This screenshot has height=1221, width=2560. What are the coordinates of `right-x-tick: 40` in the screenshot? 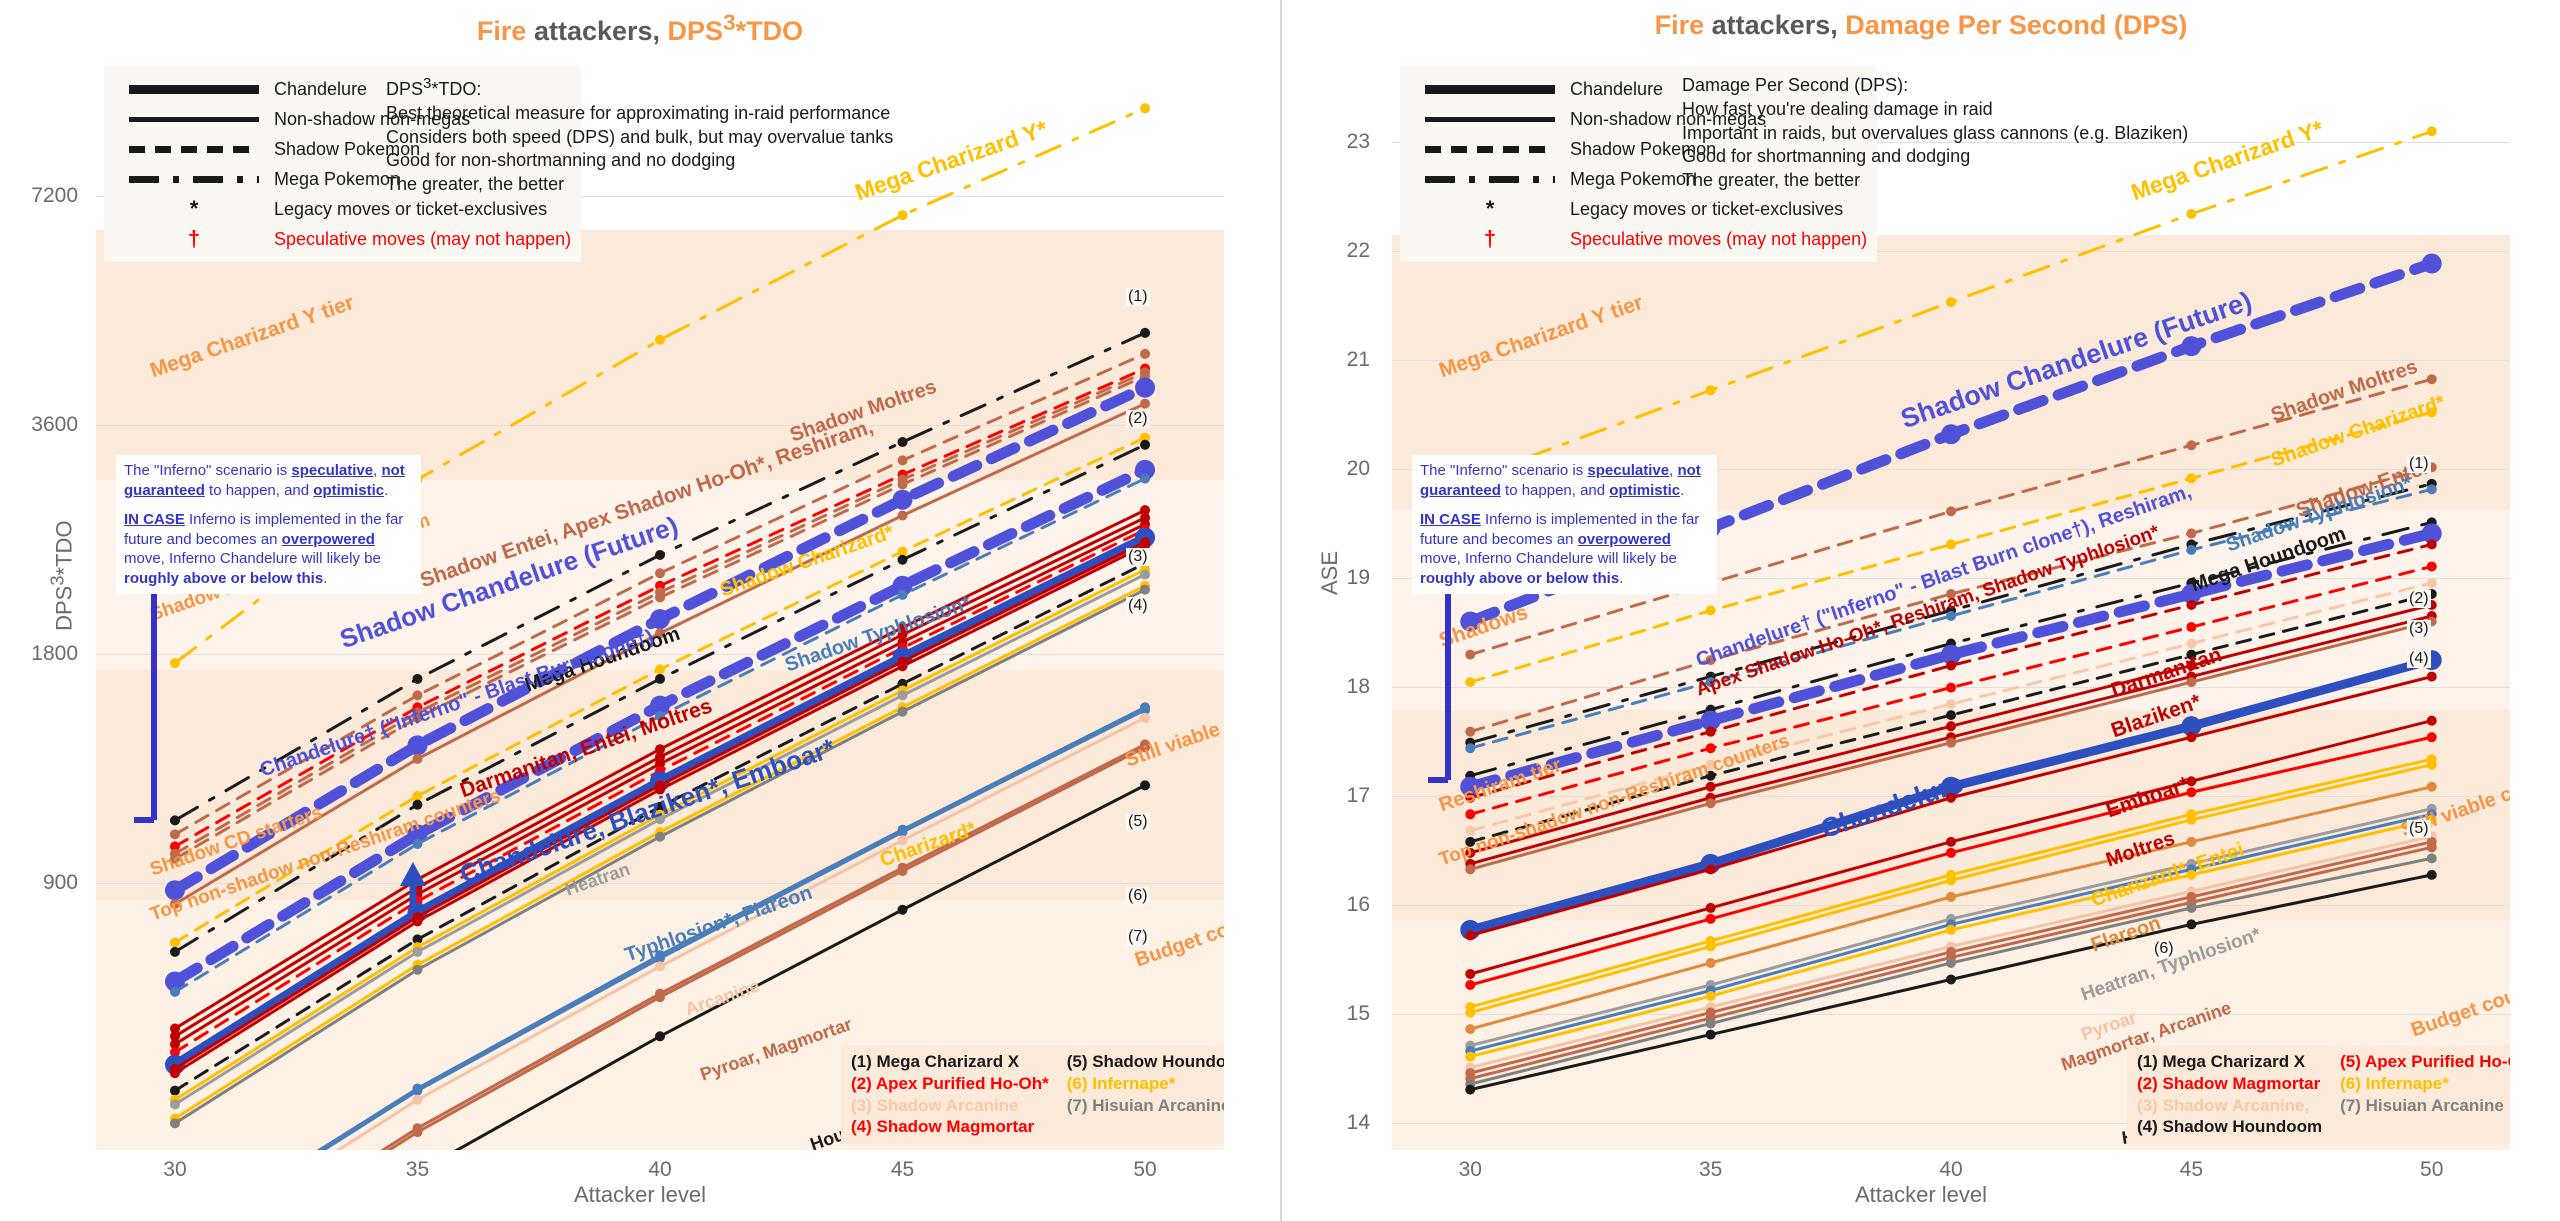 It's located at (1951, 1169).